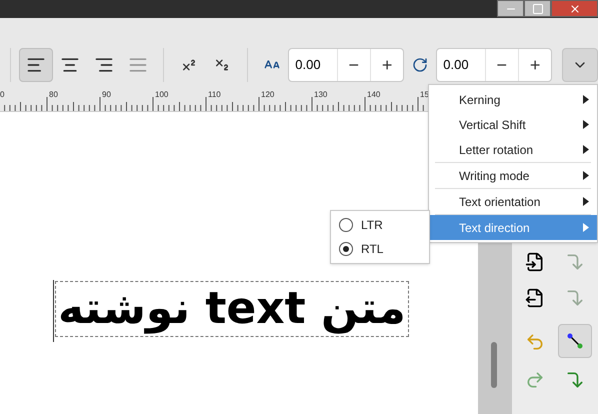 The height and width of the screenshot is (414, 598). Describe the element at coordinates (373, 95) in the screenshot. I see `ruler-label: 140` at that location.